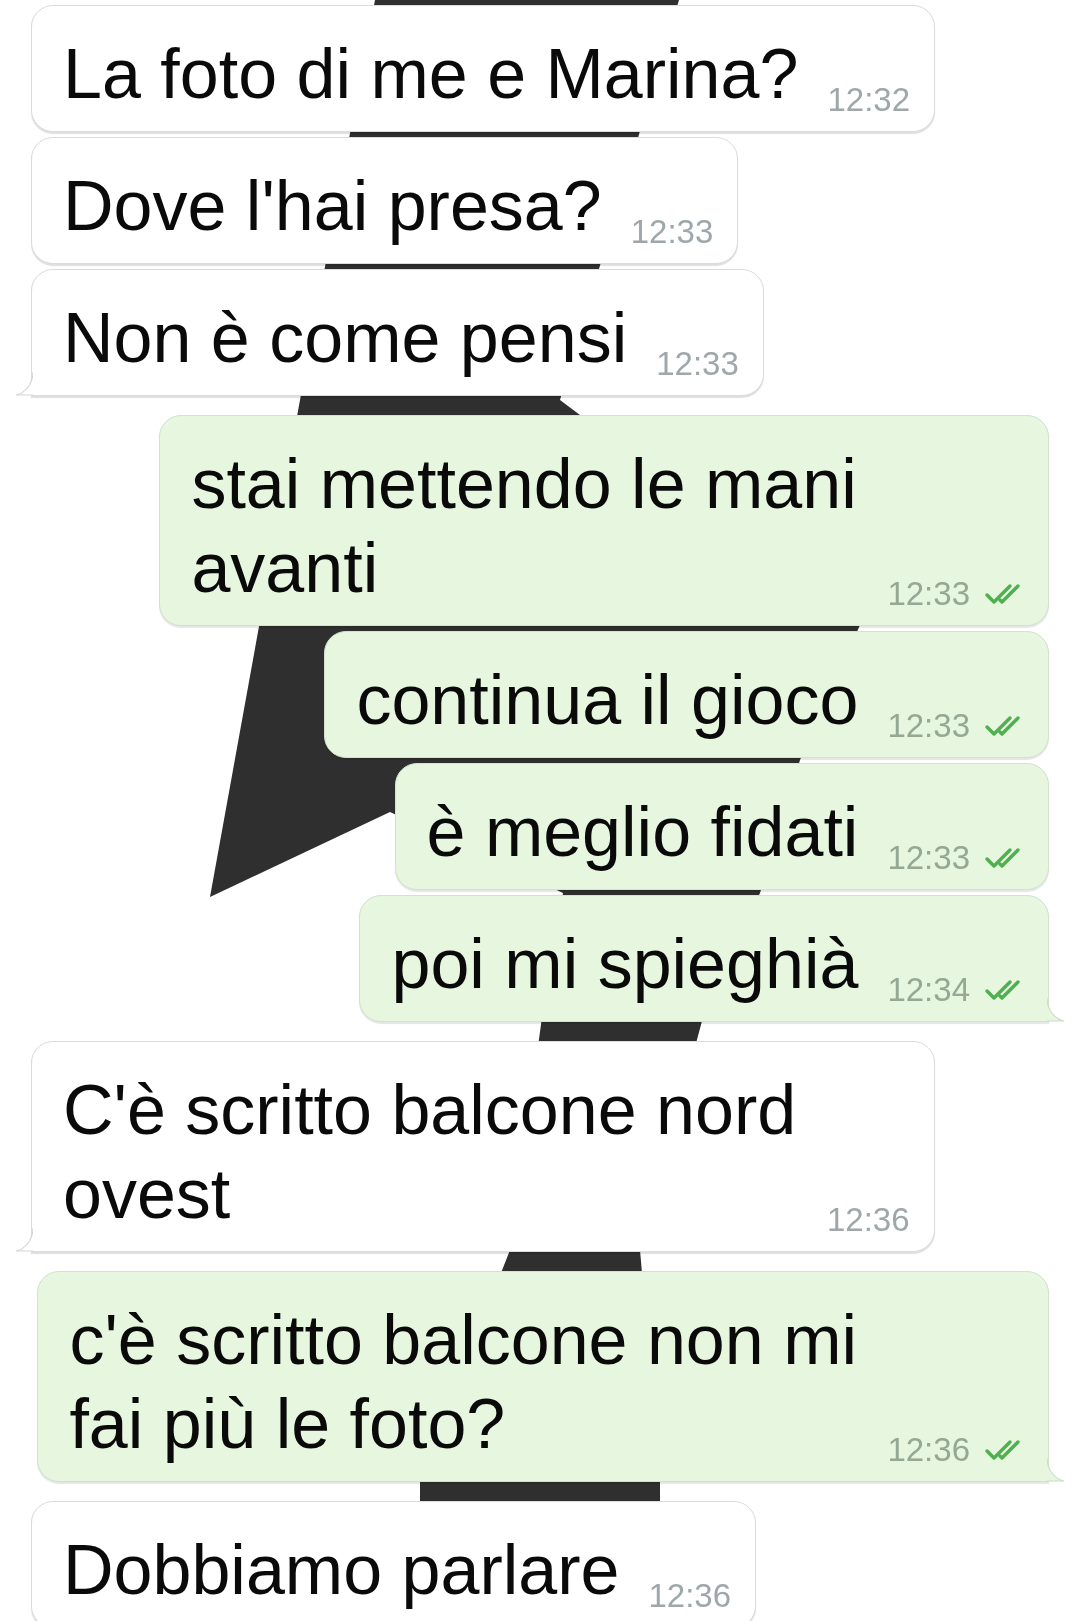 This screenshot has width=1079, height=1621. Describe the element at coordinates (524, 526) in the screenshot. I see `message-text: stai mettendo le mani avanti` at that location.